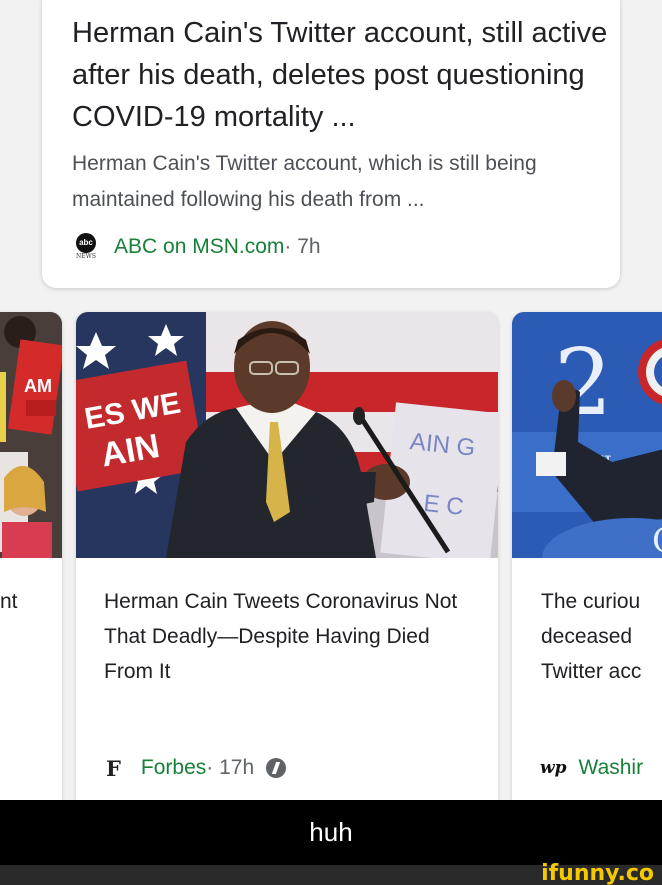 The width and height of the screenshot is (662, 885). What do you see at coordinates (302, 246) in the screenshot?
I see `source-time: · 7h` at bounding box center [302, 246].